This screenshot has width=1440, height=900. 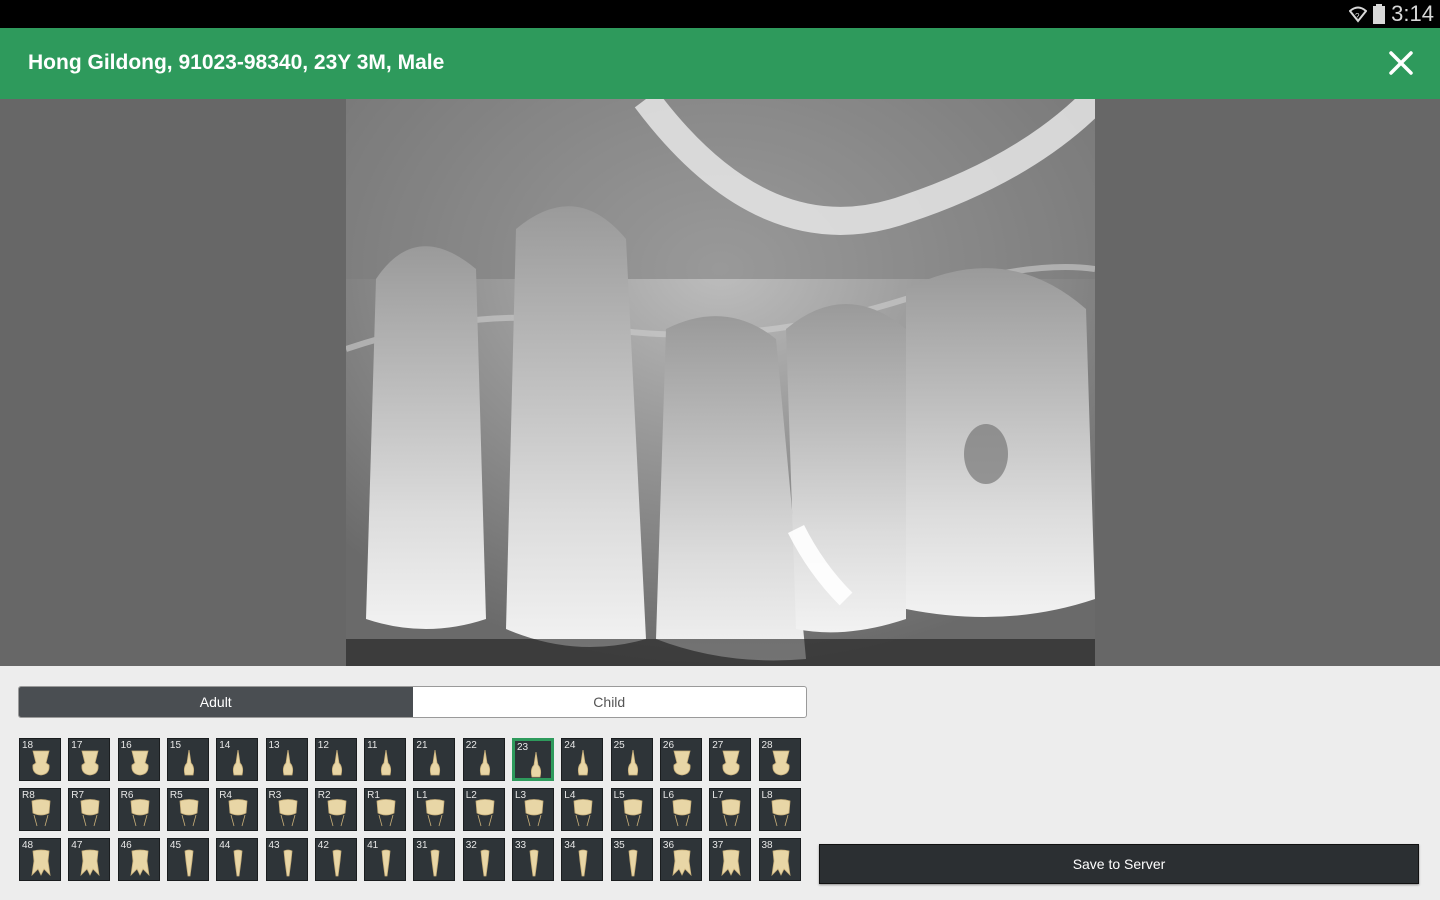 I want to click on tooth-button: 12, so click(x=335, y=759).